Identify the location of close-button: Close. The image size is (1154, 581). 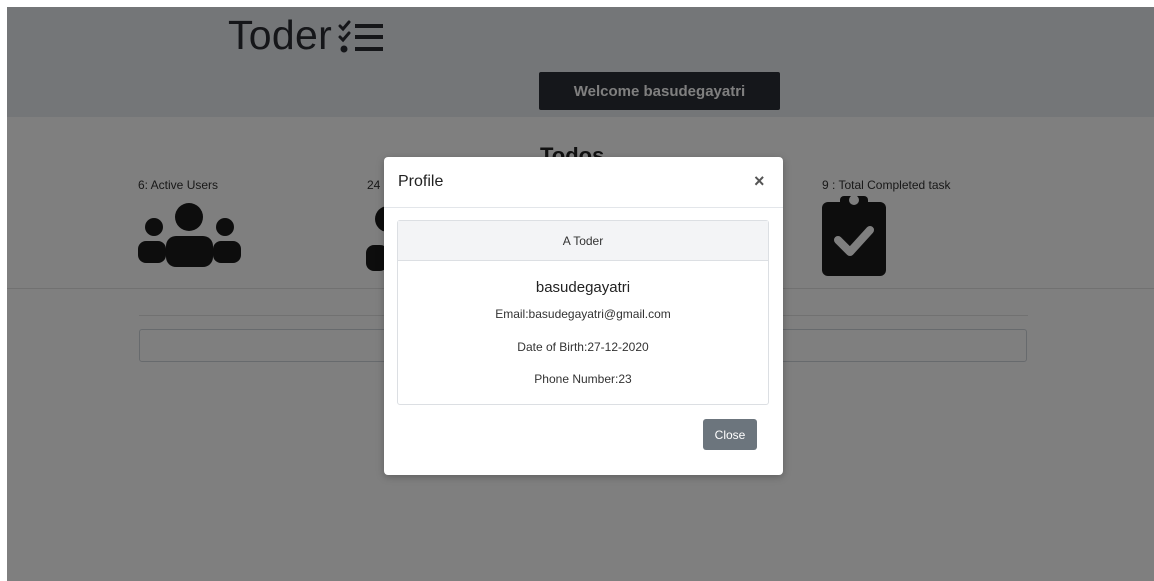
(730, 434).